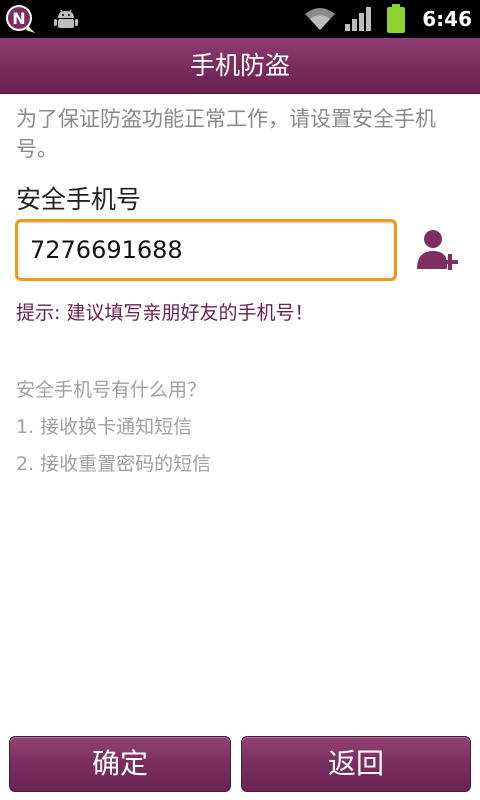 The image size is (480, 800). I want to click on svg-text: N, so click(18, 18).